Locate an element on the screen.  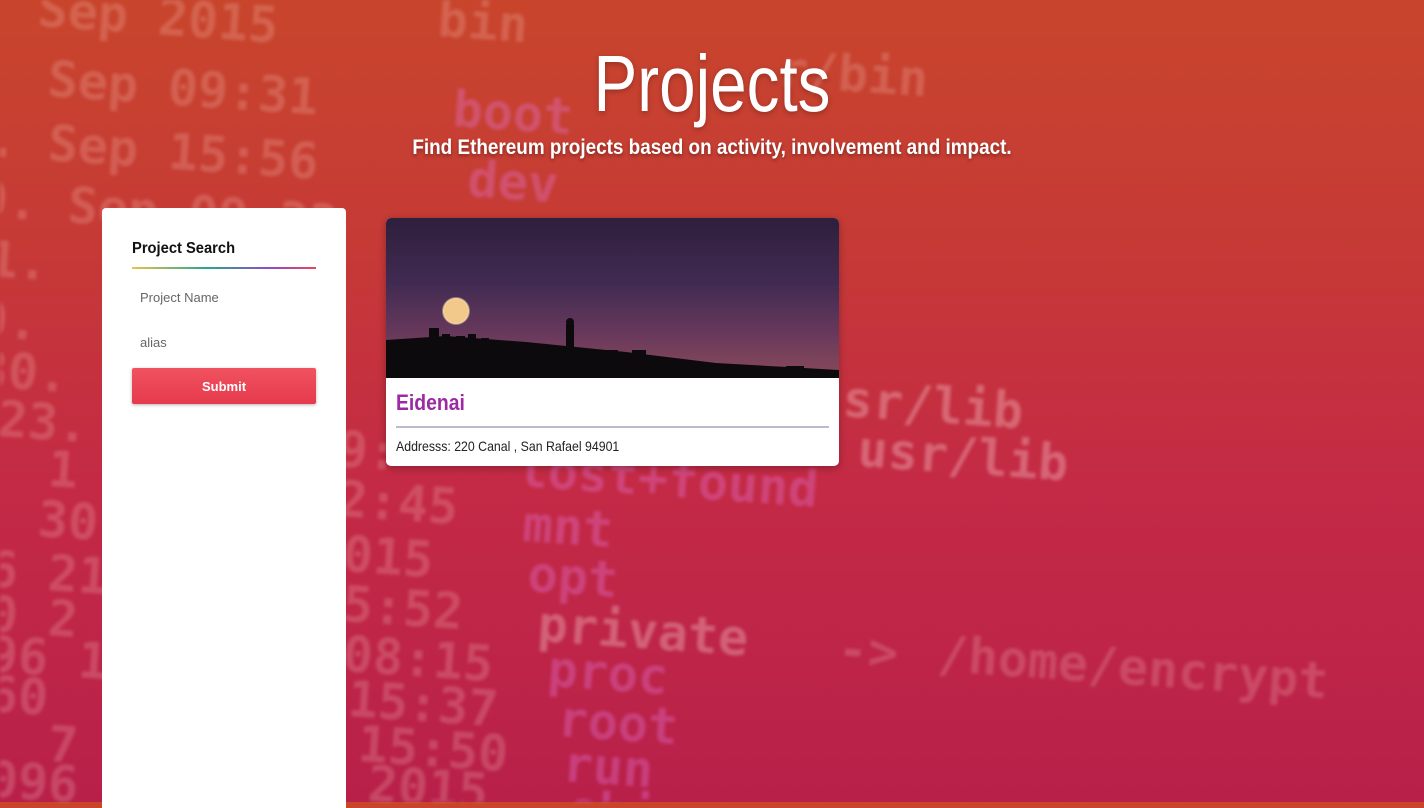
search-heading: Project Search is located at coordinates (184, 248).